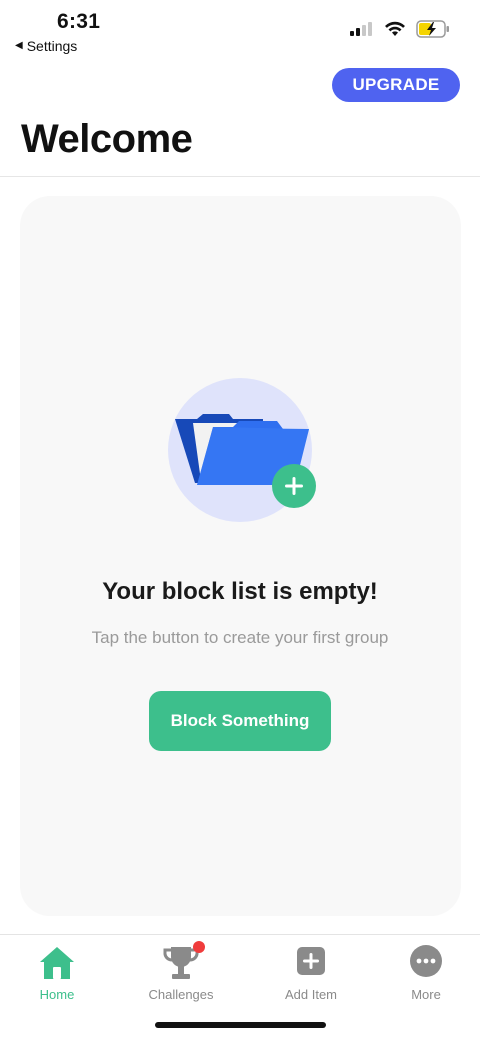 This screenshot has height=1040, width=480. I want to click on tab-add-item: Add Item, so click(311, 972).